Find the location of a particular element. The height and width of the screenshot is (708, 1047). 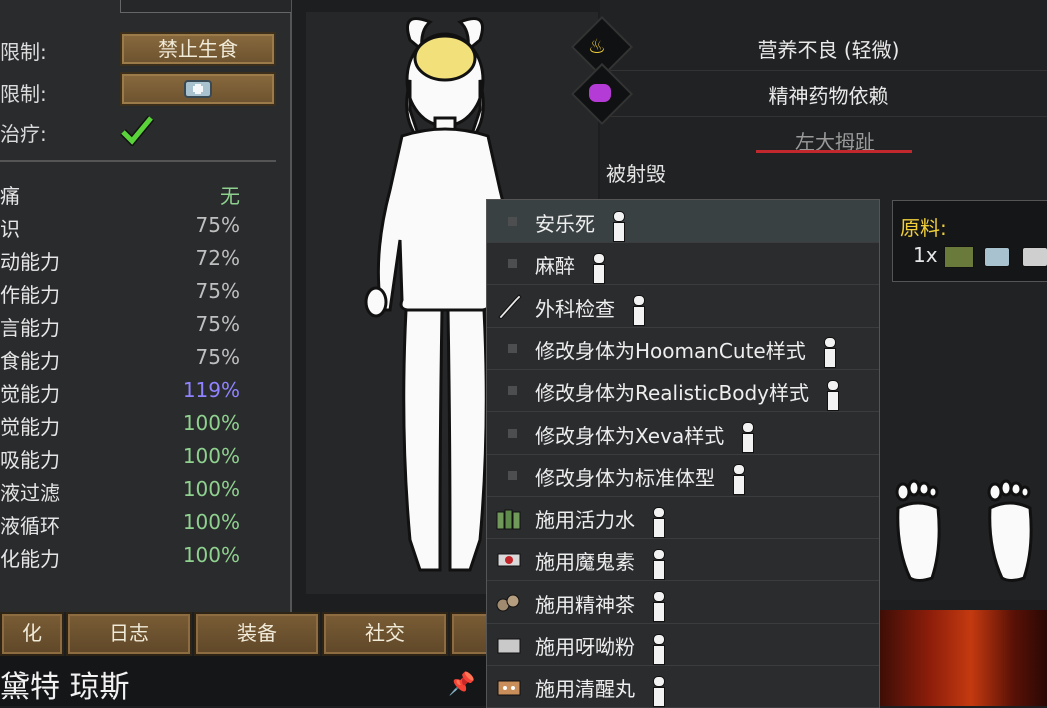

checkmark-icon is located at coordinates (137, 130).